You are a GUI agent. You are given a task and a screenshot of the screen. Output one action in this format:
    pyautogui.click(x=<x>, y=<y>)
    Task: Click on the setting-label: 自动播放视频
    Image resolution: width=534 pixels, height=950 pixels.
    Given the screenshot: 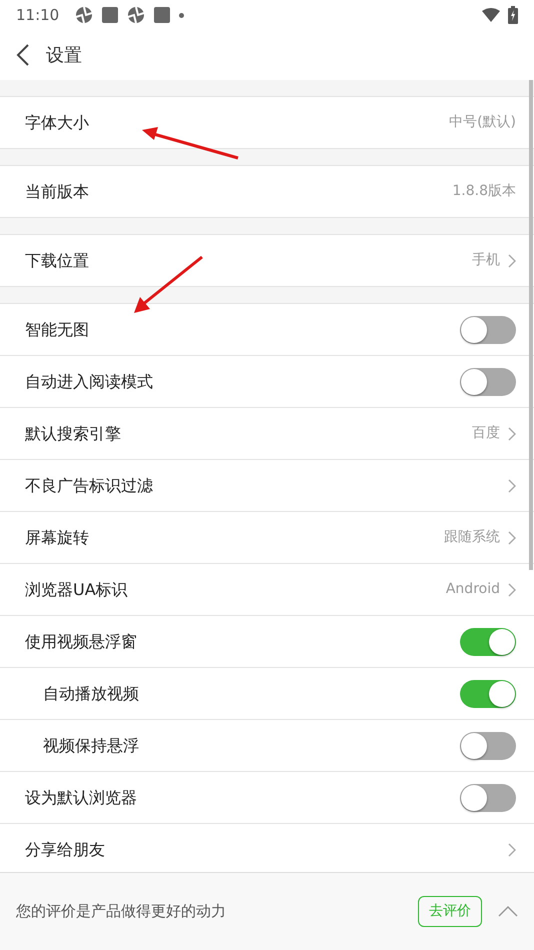 What is the action you would take?
    pyautogui.click(x=91, y=693)
    